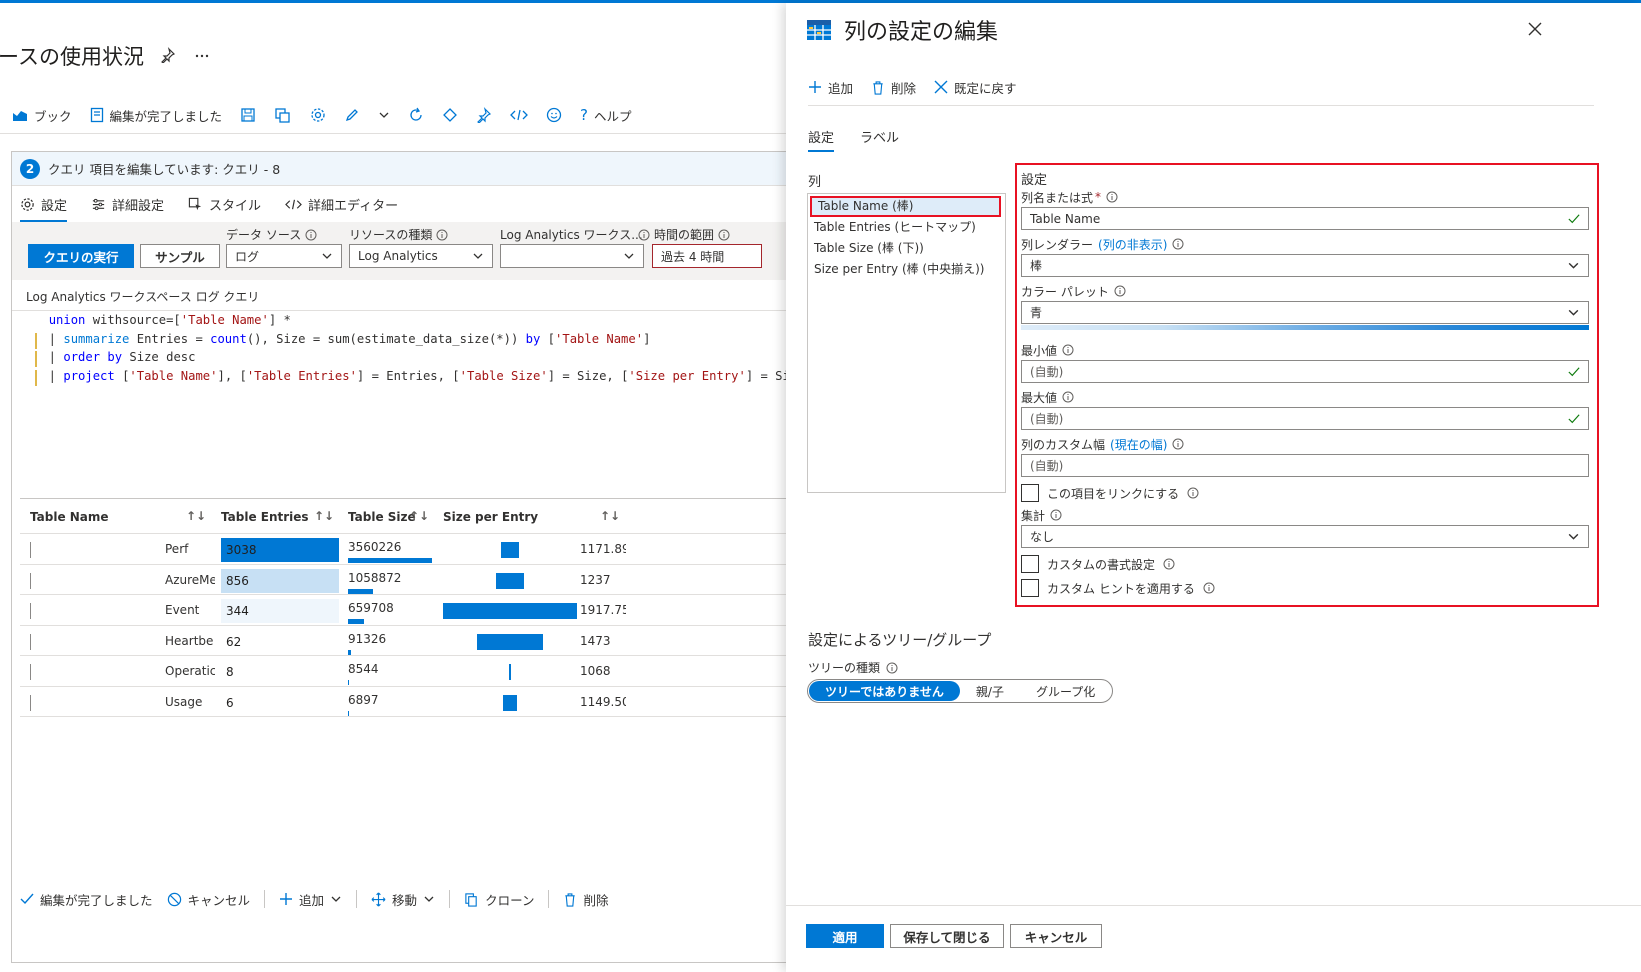 This screenshot has height=972, width=1641. Describe the element at coordinates (341, 204) in the screenshot. I see `tab-advanced-editor: 詳細エディター` at that location.